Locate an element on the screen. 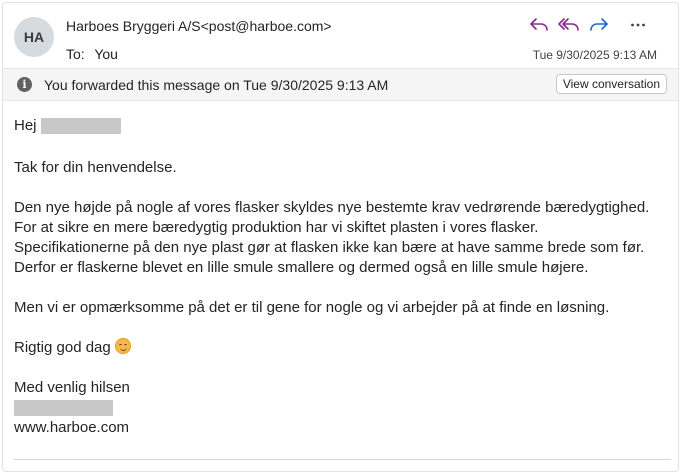 This screenshot has height=472, width=683. signature-line is located at coordinates (344, 408).